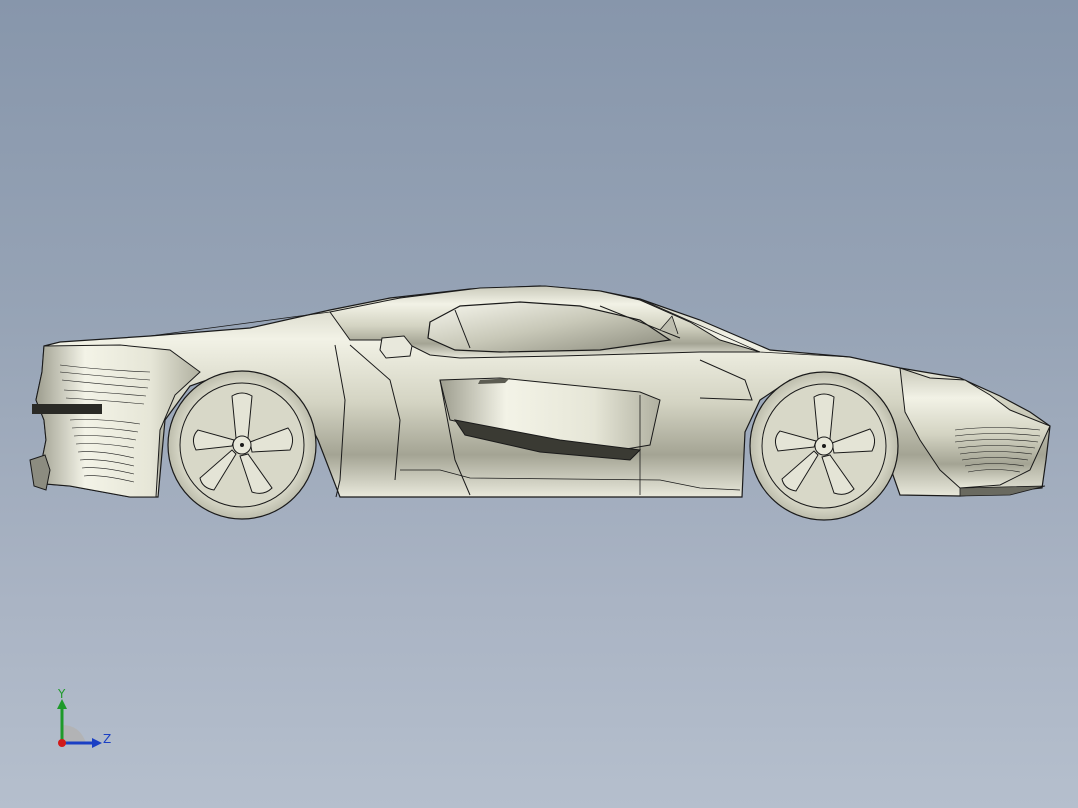 The height and width of the screenshot is (808, 1078). Describe the element at coordinates (40, 472) in the screenshot. I see `exhaust` at that location.